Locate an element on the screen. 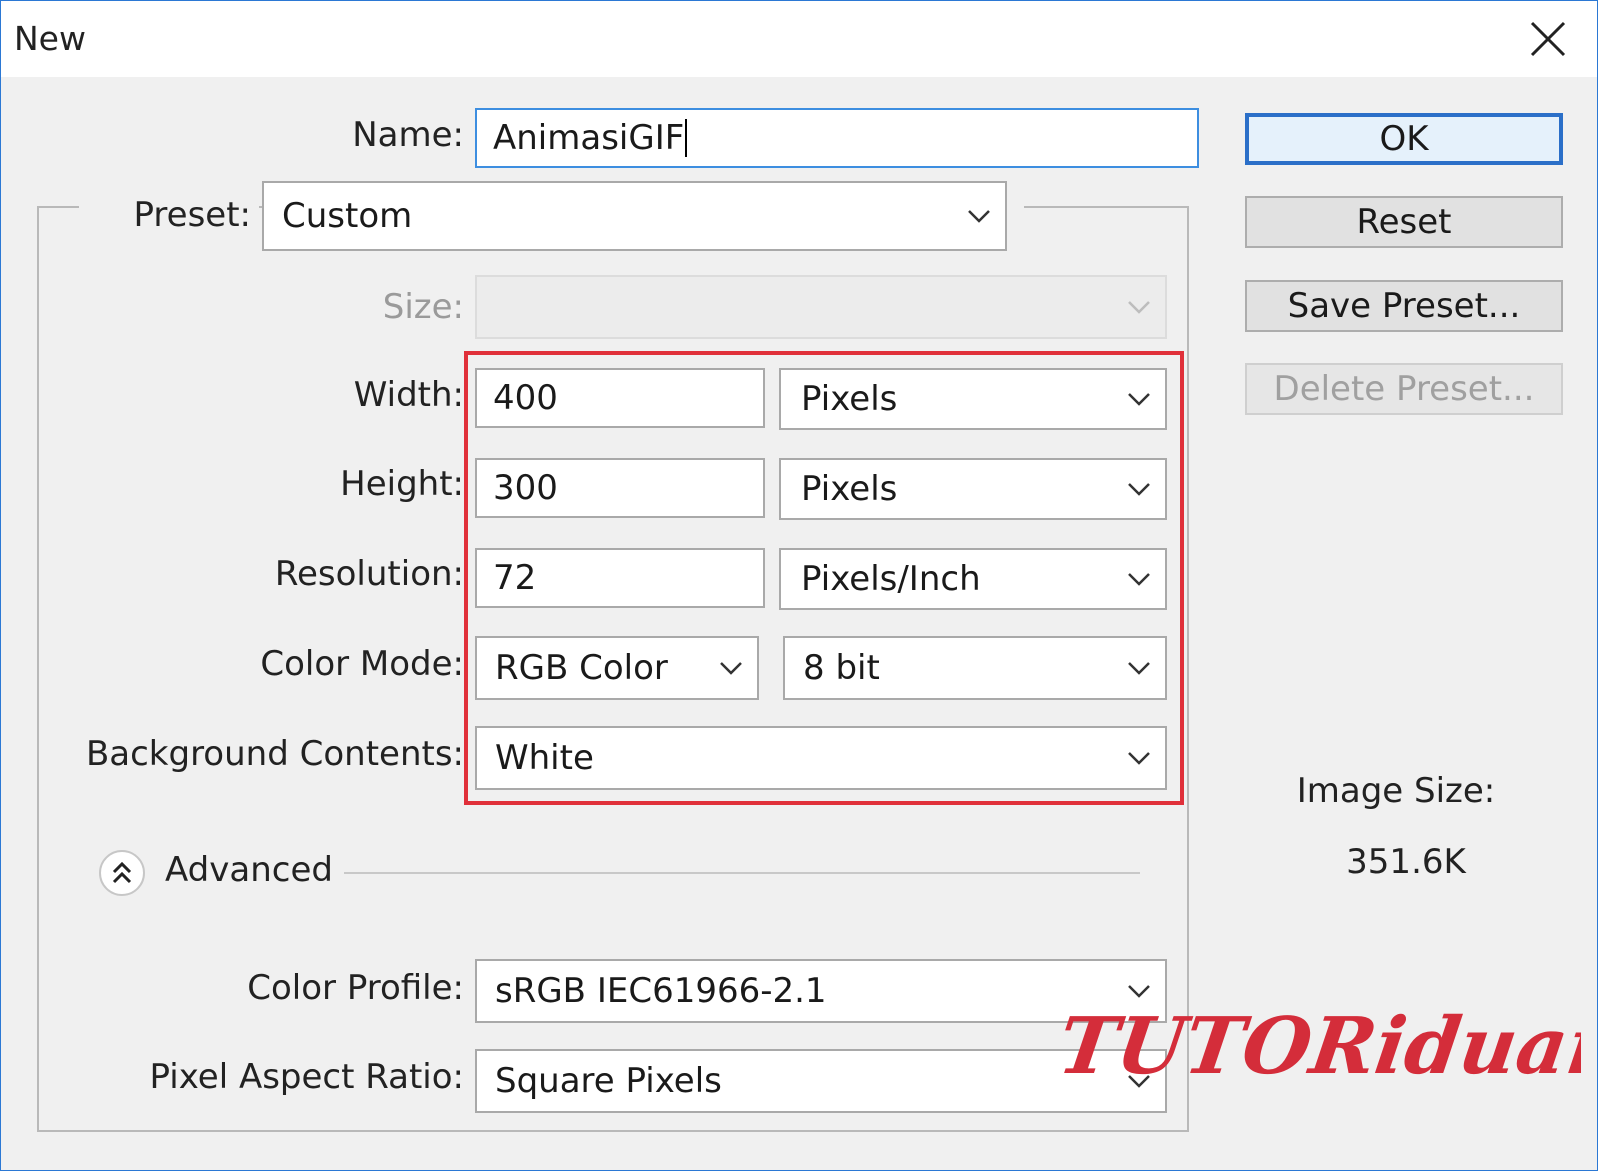  size-label: Size: is located at coordinates (423, 307).